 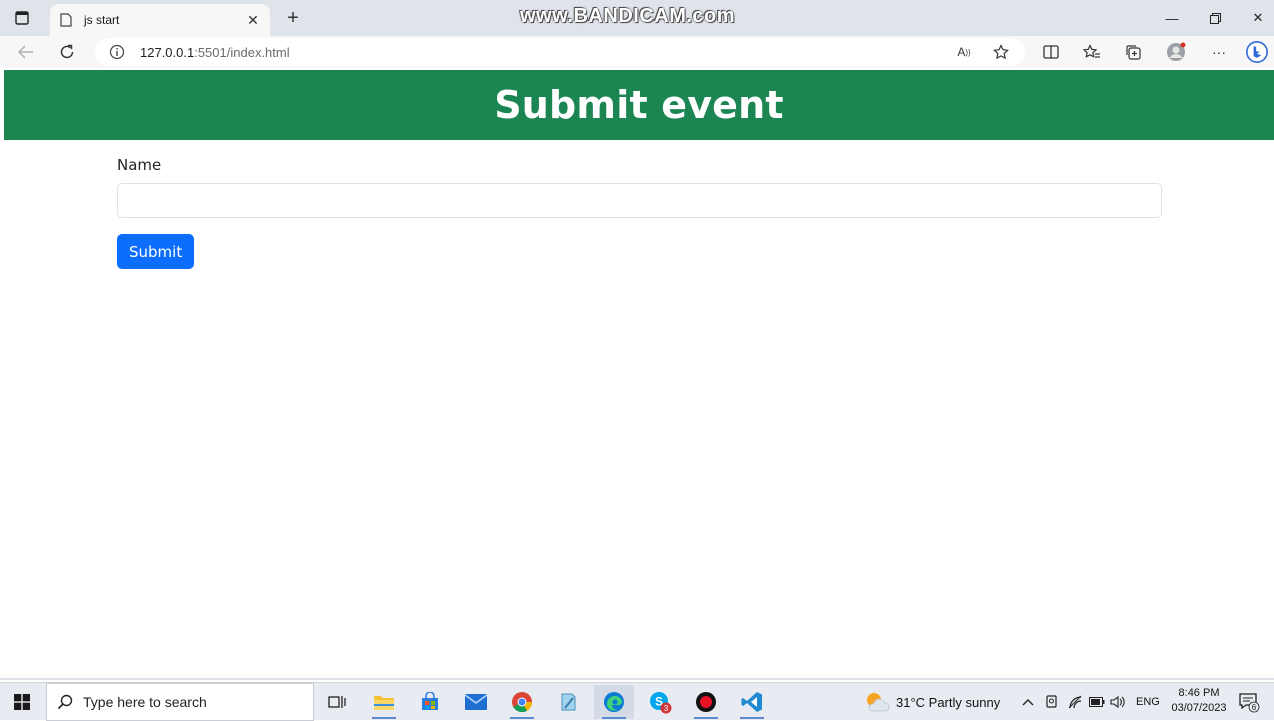 What do you see at coordinates (293, 18) in the screenshot?
I see `new-tab-icon: +` at bounding box center [293, 18].